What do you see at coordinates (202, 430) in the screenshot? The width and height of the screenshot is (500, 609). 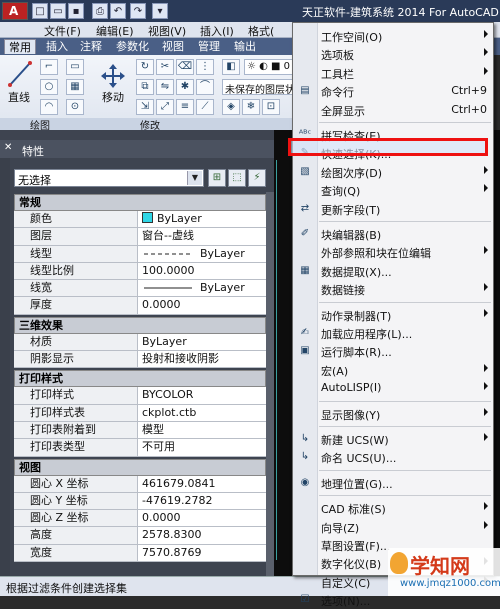 I see `property-value: 模型` at bounding box center [202, 430].